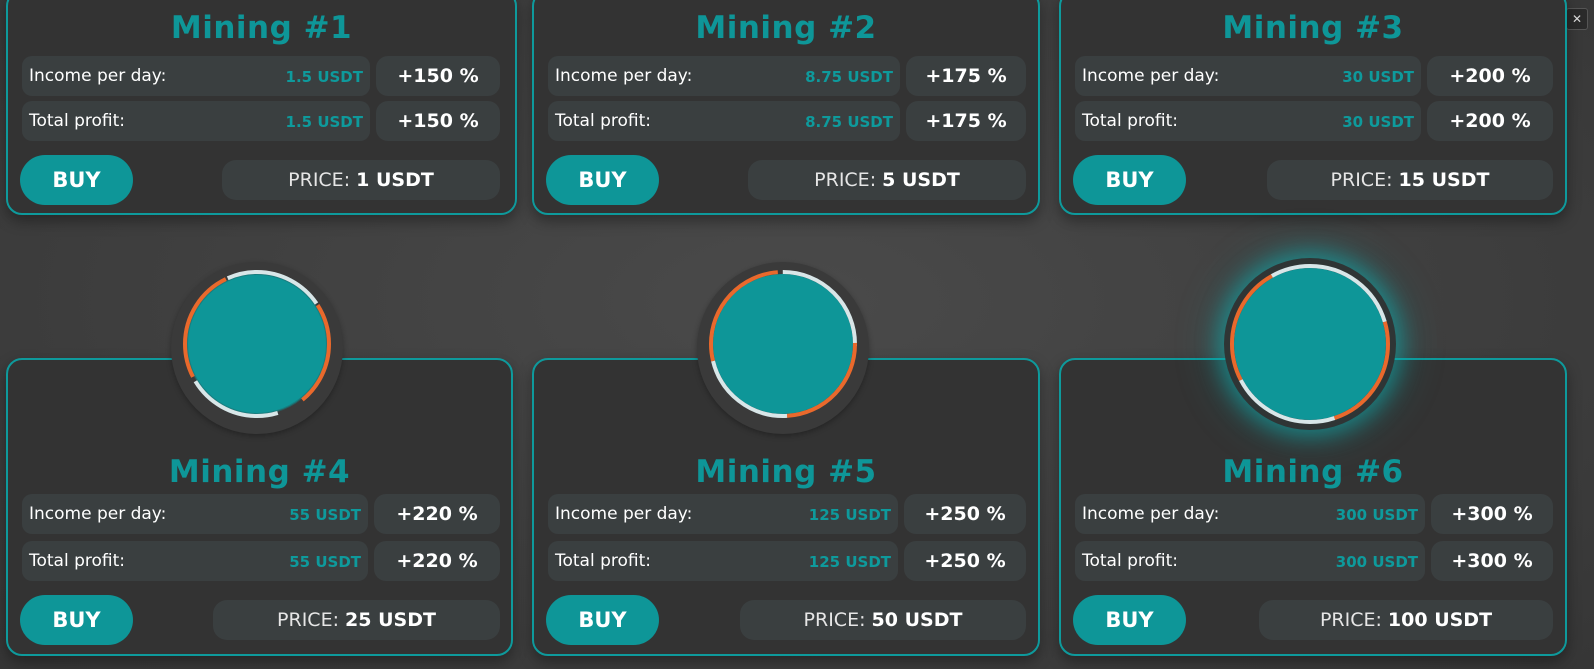 This screenshot has width=1594, height=669. I want to click on total-value: 1.5 USDT, so click(324, 122).